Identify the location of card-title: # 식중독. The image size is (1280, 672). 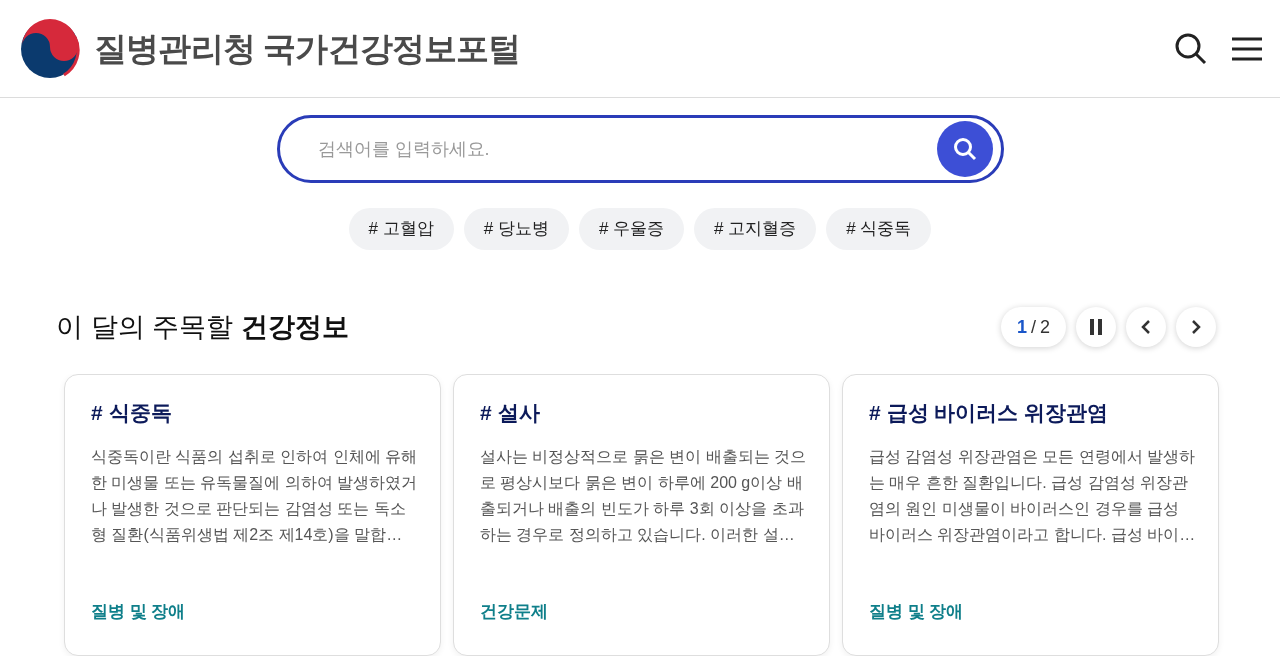
(132, 412).